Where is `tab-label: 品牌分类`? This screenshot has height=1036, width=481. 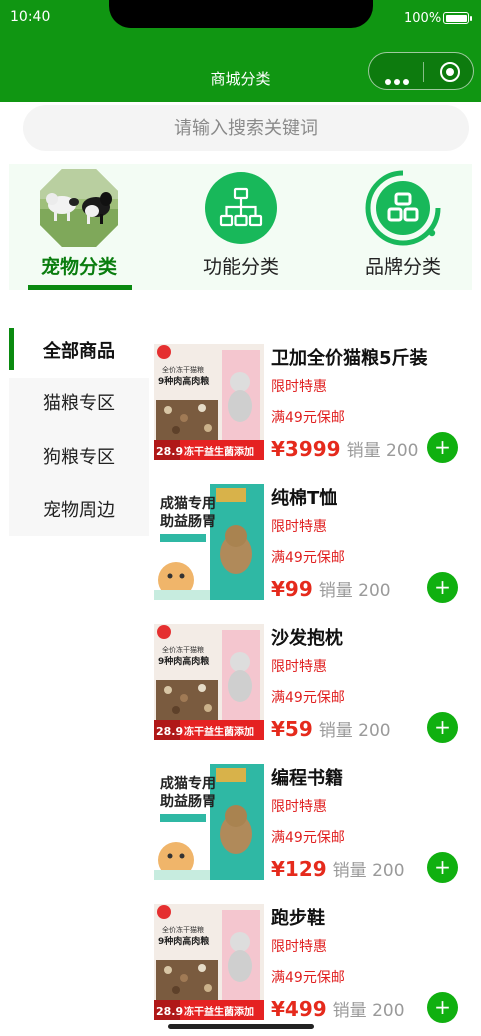 tab-label: 品牌分类 is located at coordinates (402, 267).